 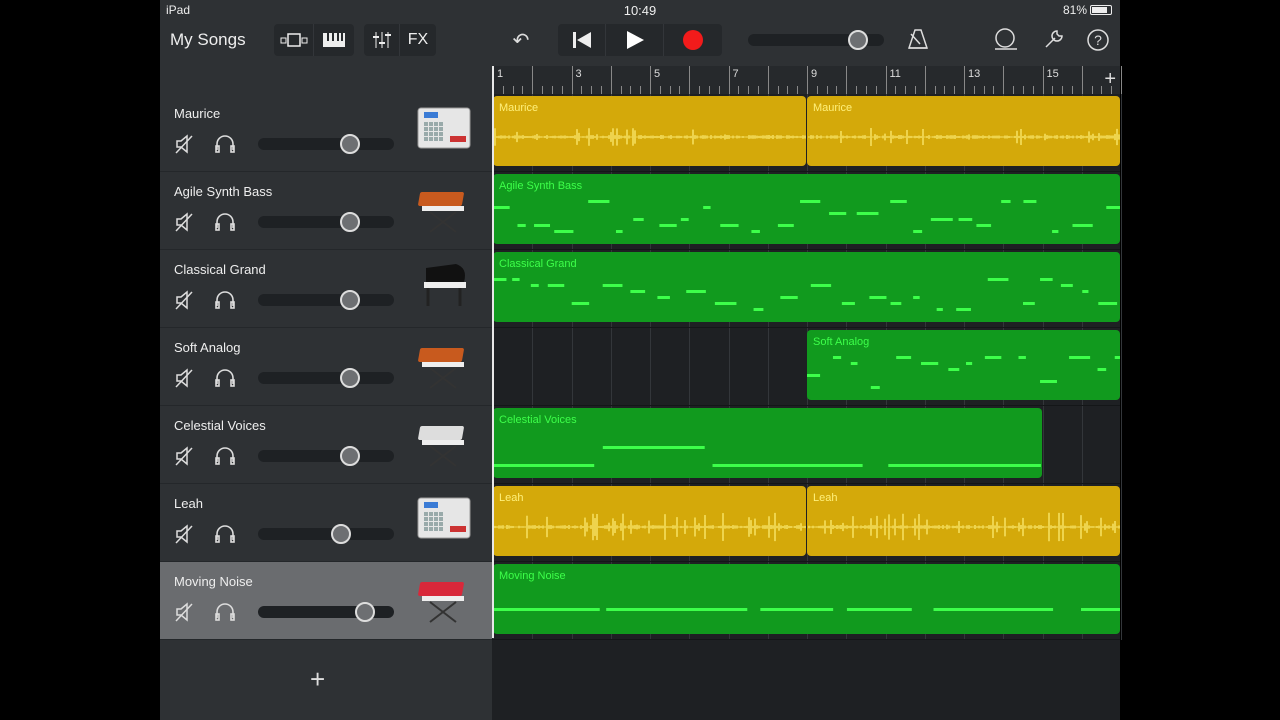 I want to click on region-label: Celestial Voices, so click(x=538, y=420).